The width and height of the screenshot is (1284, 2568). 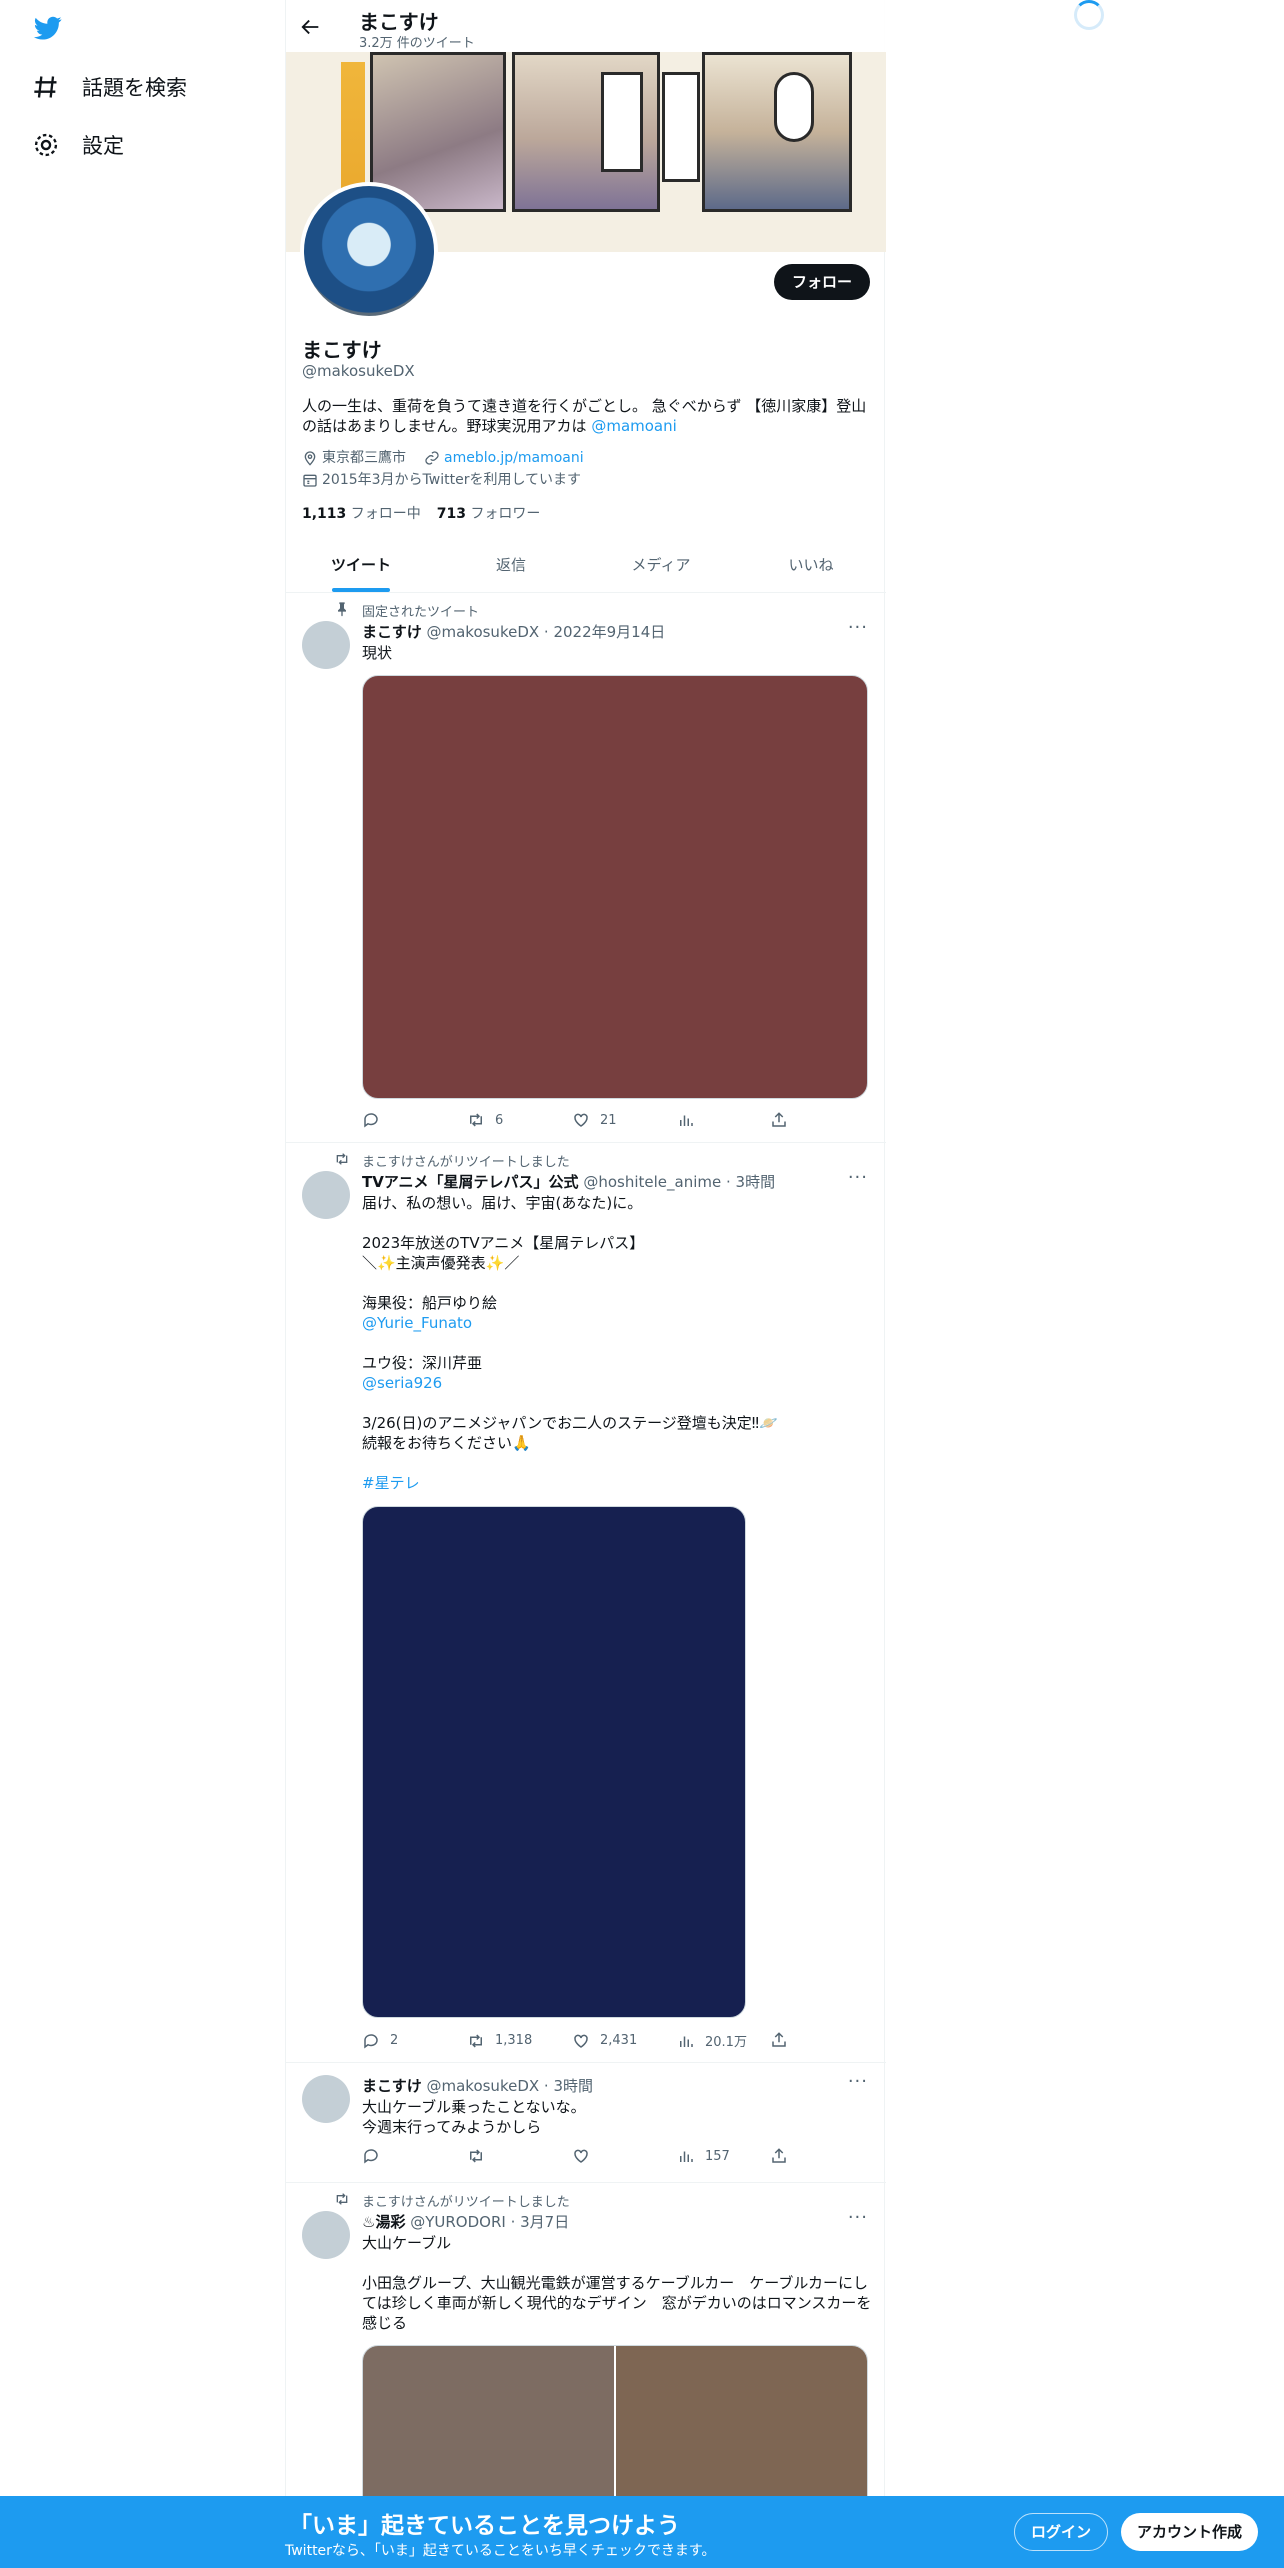 I want to click on gear-icon, so click(x=46, y=145).